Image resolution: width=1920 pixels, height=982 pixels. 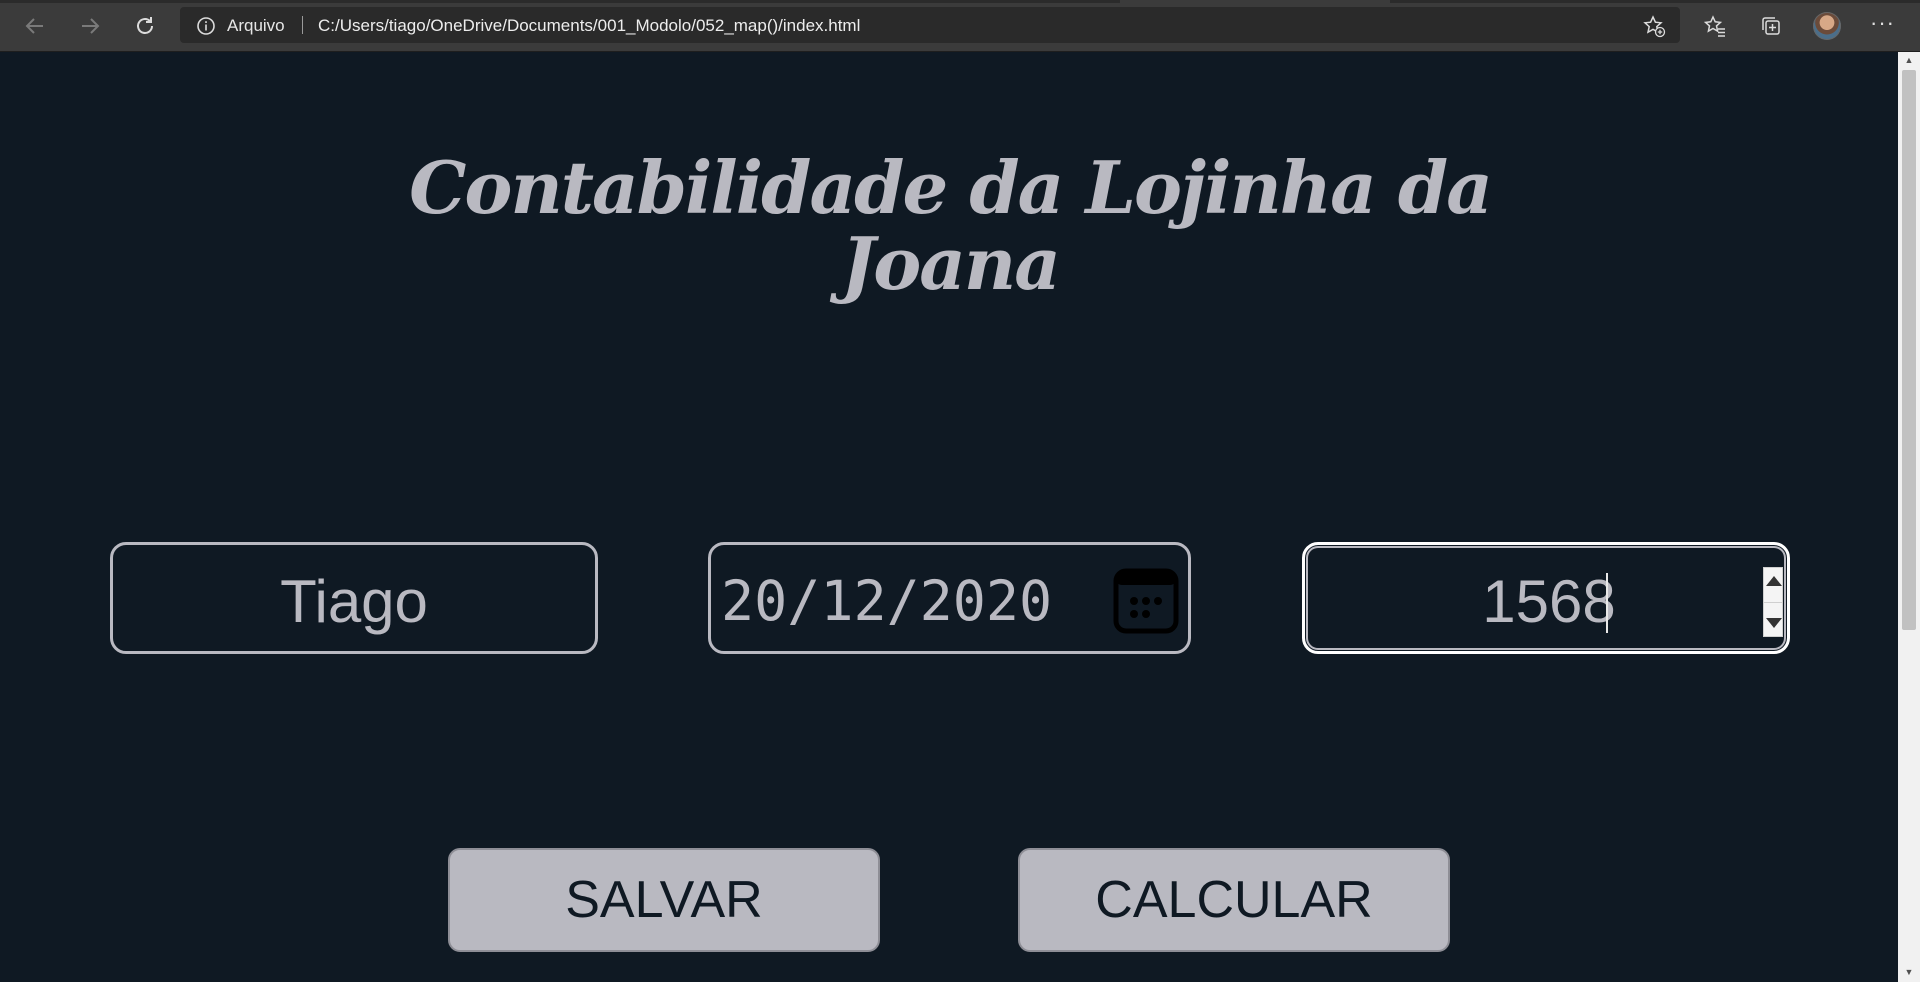 What do you see at coordinates (1549, 601) in the screenshot?
I see `amount-input-value: 1568` at bounding box center [1549, 601].